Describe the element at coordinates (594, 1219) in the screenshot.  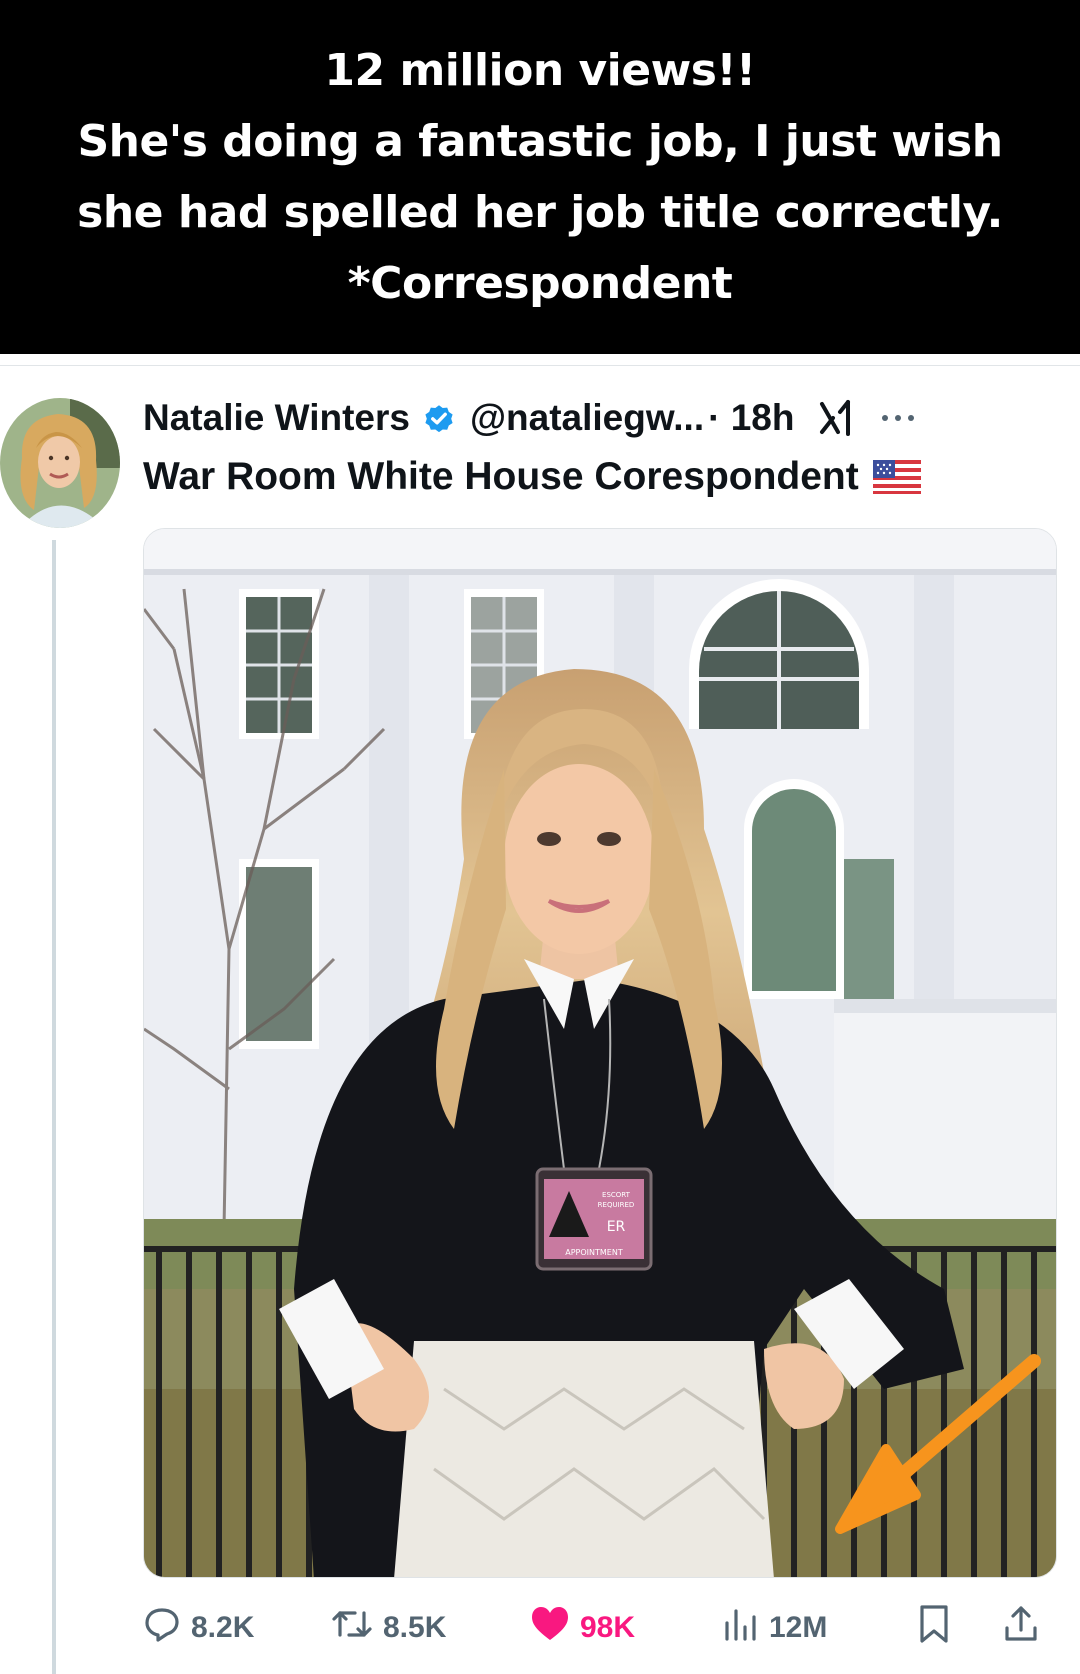
I see `press-badge: ESCORT REQUIRED ER APPOINTMENT` at that location.